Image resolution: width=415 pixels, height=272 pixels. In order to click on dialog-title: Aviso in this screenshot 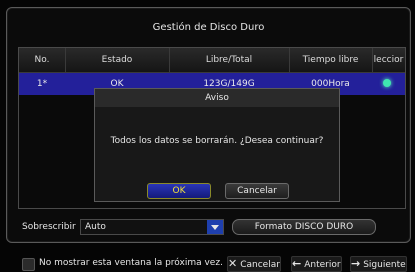, I will do `click(217, 98)`.